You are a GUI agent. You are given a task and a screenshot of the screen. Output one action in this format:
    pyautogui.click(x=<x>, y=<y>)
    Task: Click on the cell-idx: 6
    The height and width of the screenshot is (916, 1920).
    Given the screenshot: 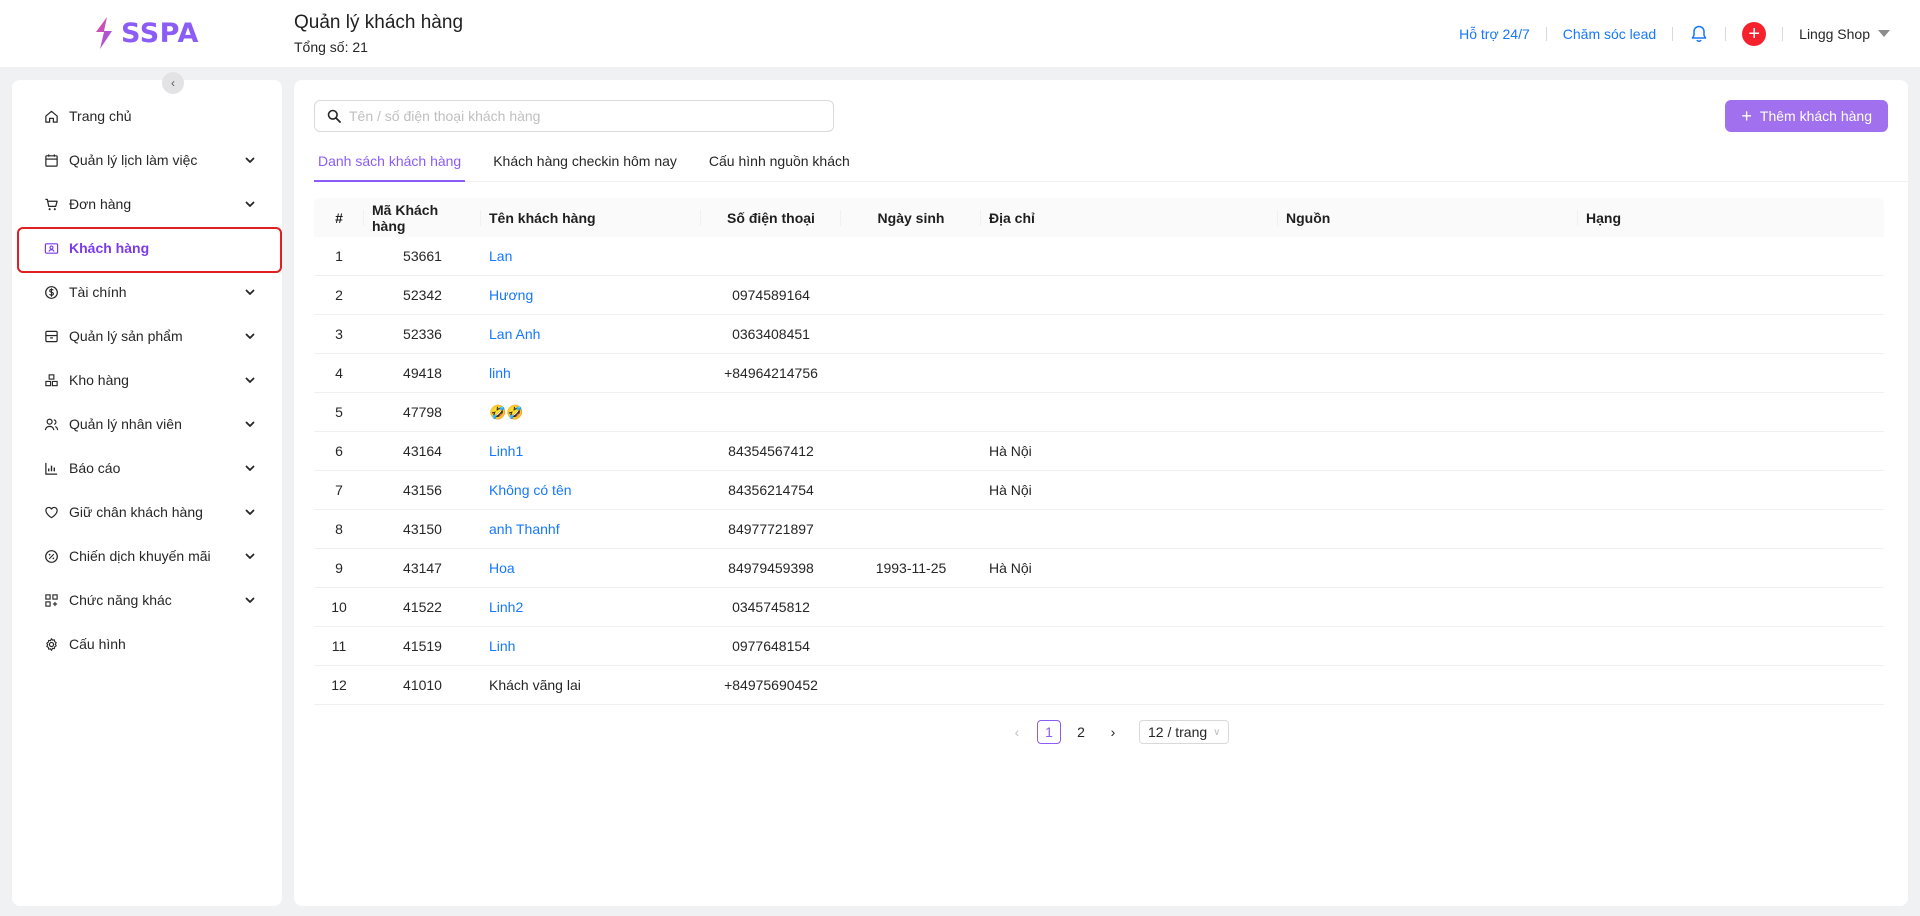 What is the action you would take?
    pyautogui.click(x=339, y=451)
    